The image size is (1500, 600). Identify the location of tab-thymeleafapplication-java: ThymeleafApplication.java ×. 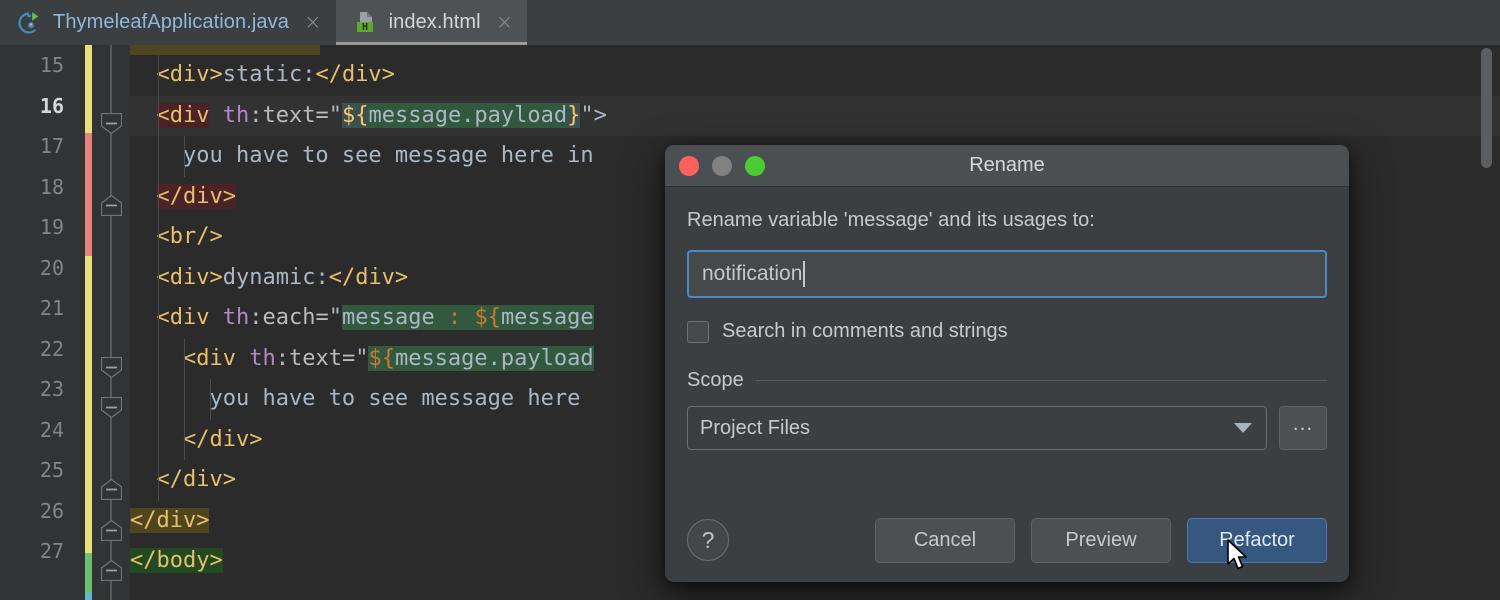
(168, 22).